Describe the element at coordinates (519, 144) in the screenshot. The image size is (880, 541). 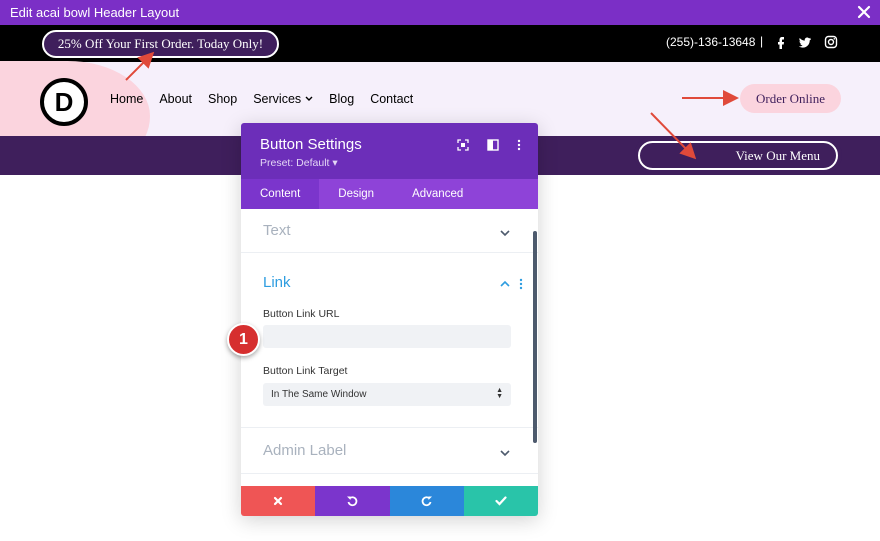
I see `more-options-icon` at that location.